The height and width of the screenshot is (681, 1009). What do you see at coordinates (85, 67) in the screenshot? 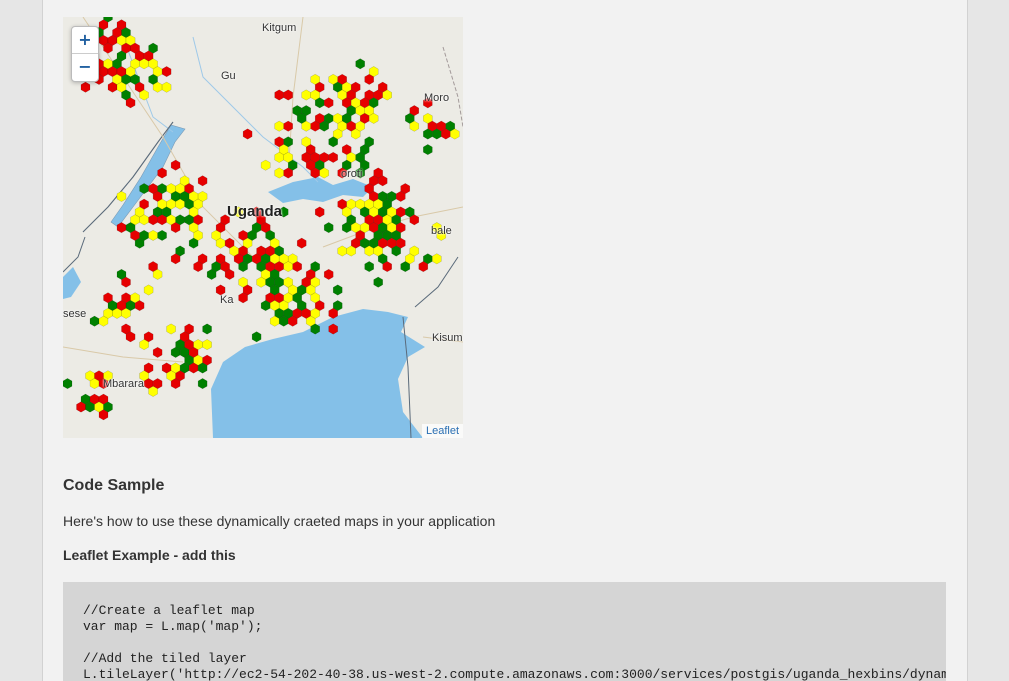
I see `zoom-out-button: −` at bounding box center [85, 67].